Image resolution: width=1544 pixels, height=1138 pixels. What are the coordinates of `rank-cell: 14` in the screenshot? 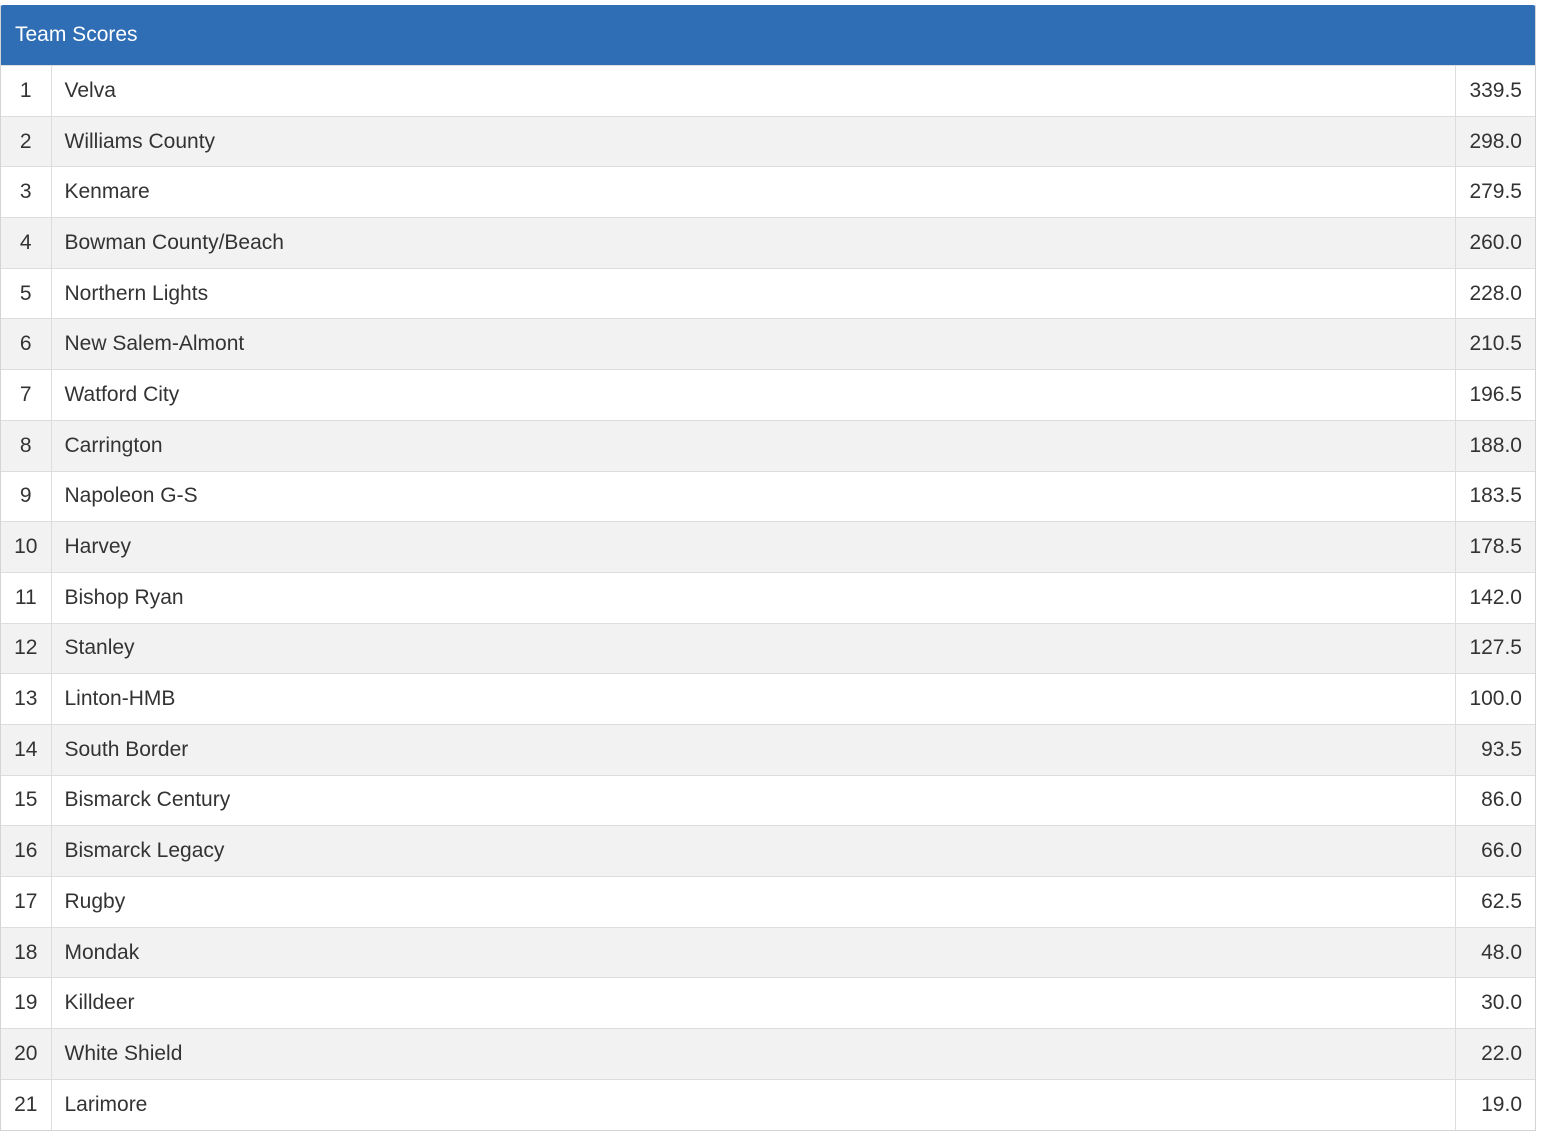 It's located at (26, 749).